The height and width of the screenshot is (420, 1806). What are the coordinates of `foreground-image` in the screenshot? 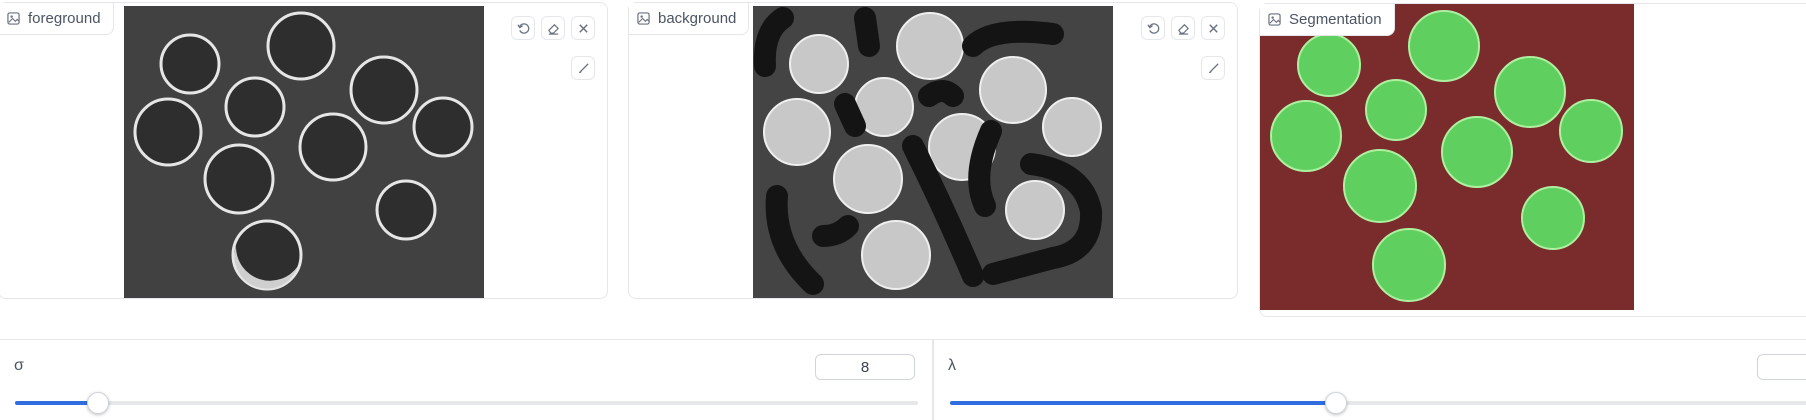 It's located at (304, 152).